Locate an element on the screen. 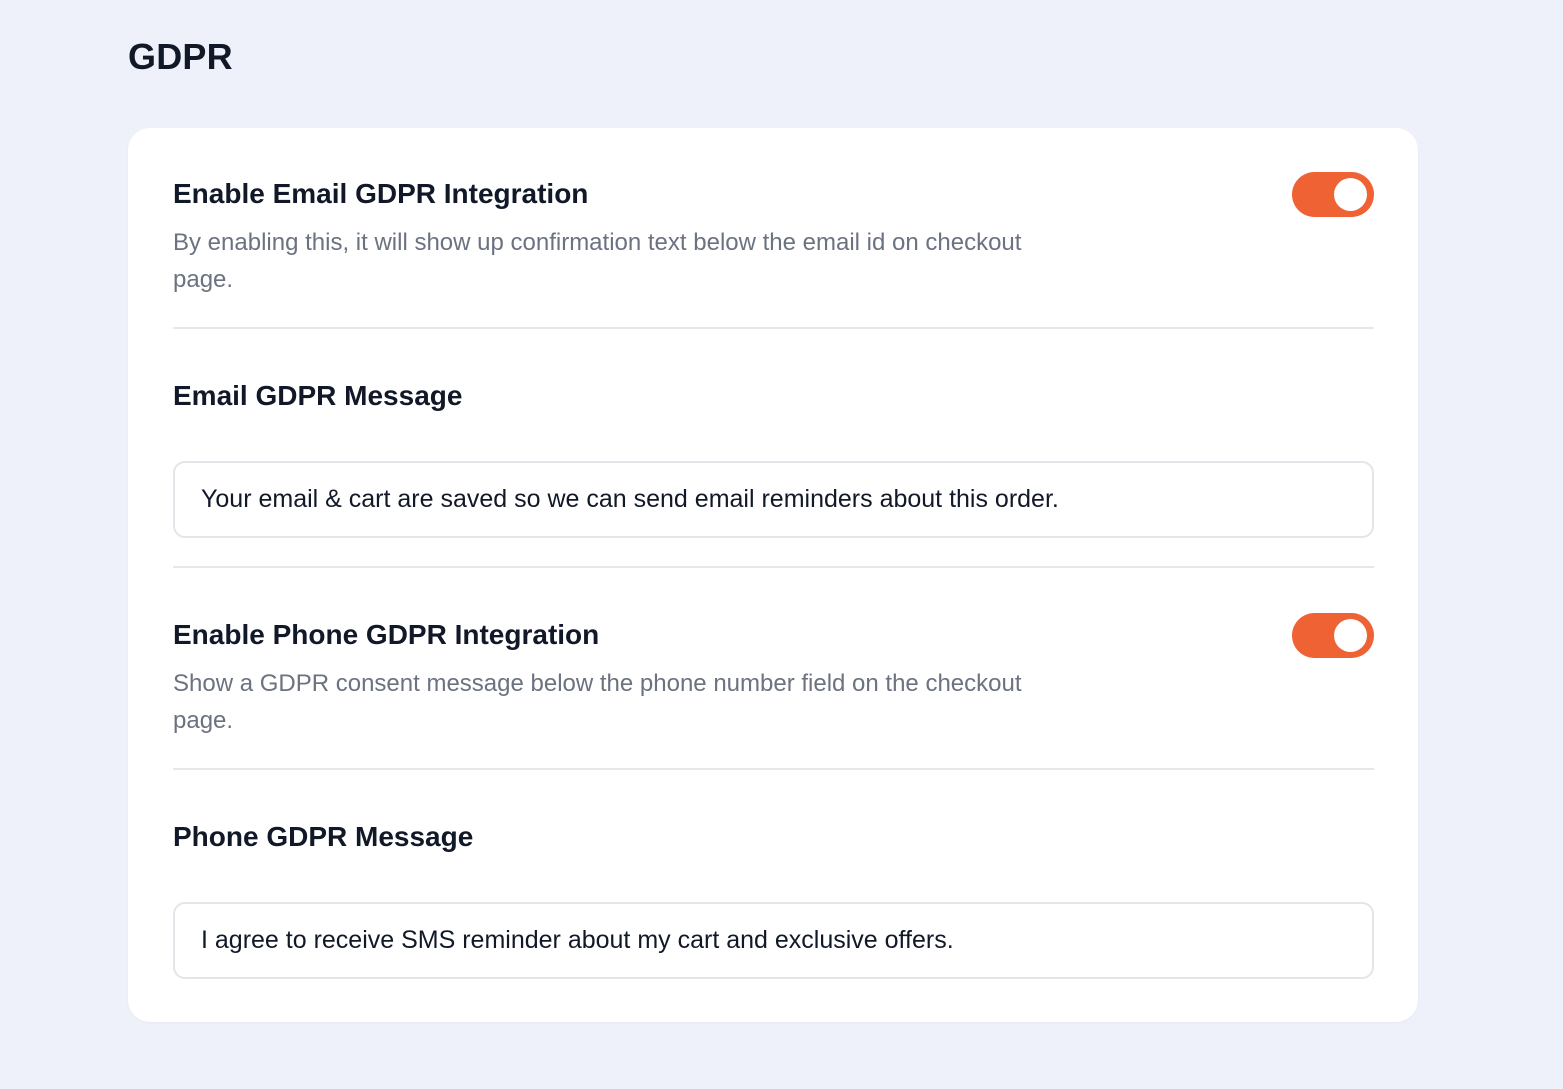  phone-gdpr-toggle-title: Enable Phone GDPR Integration is located at coordinates (386, 634).